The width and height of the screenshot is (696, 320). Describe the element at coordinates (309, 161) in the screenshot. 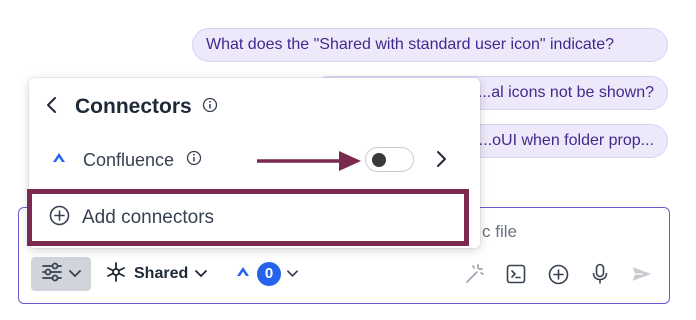

I see `annotation-arrow` at that location.